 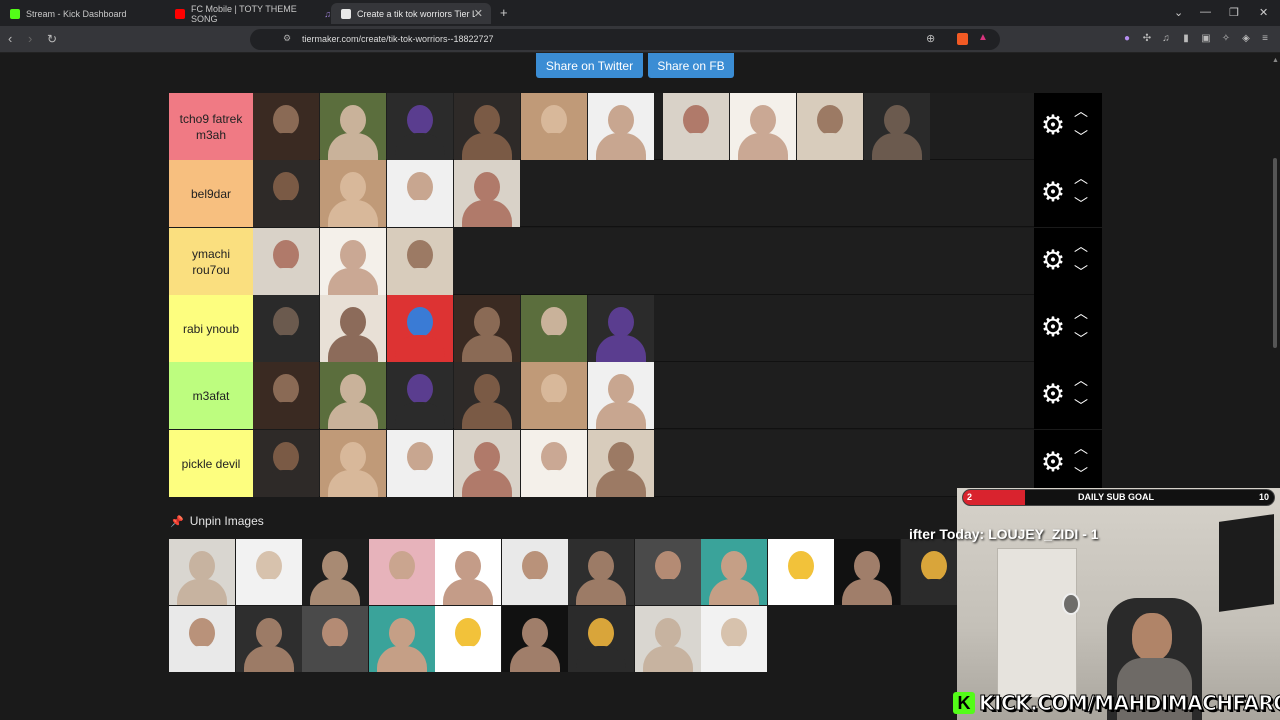 What do you see at coordinates (1186, 39) in the screenshot?
I see `sidebar-icon: ▮` at bounding box center [1186, 39].